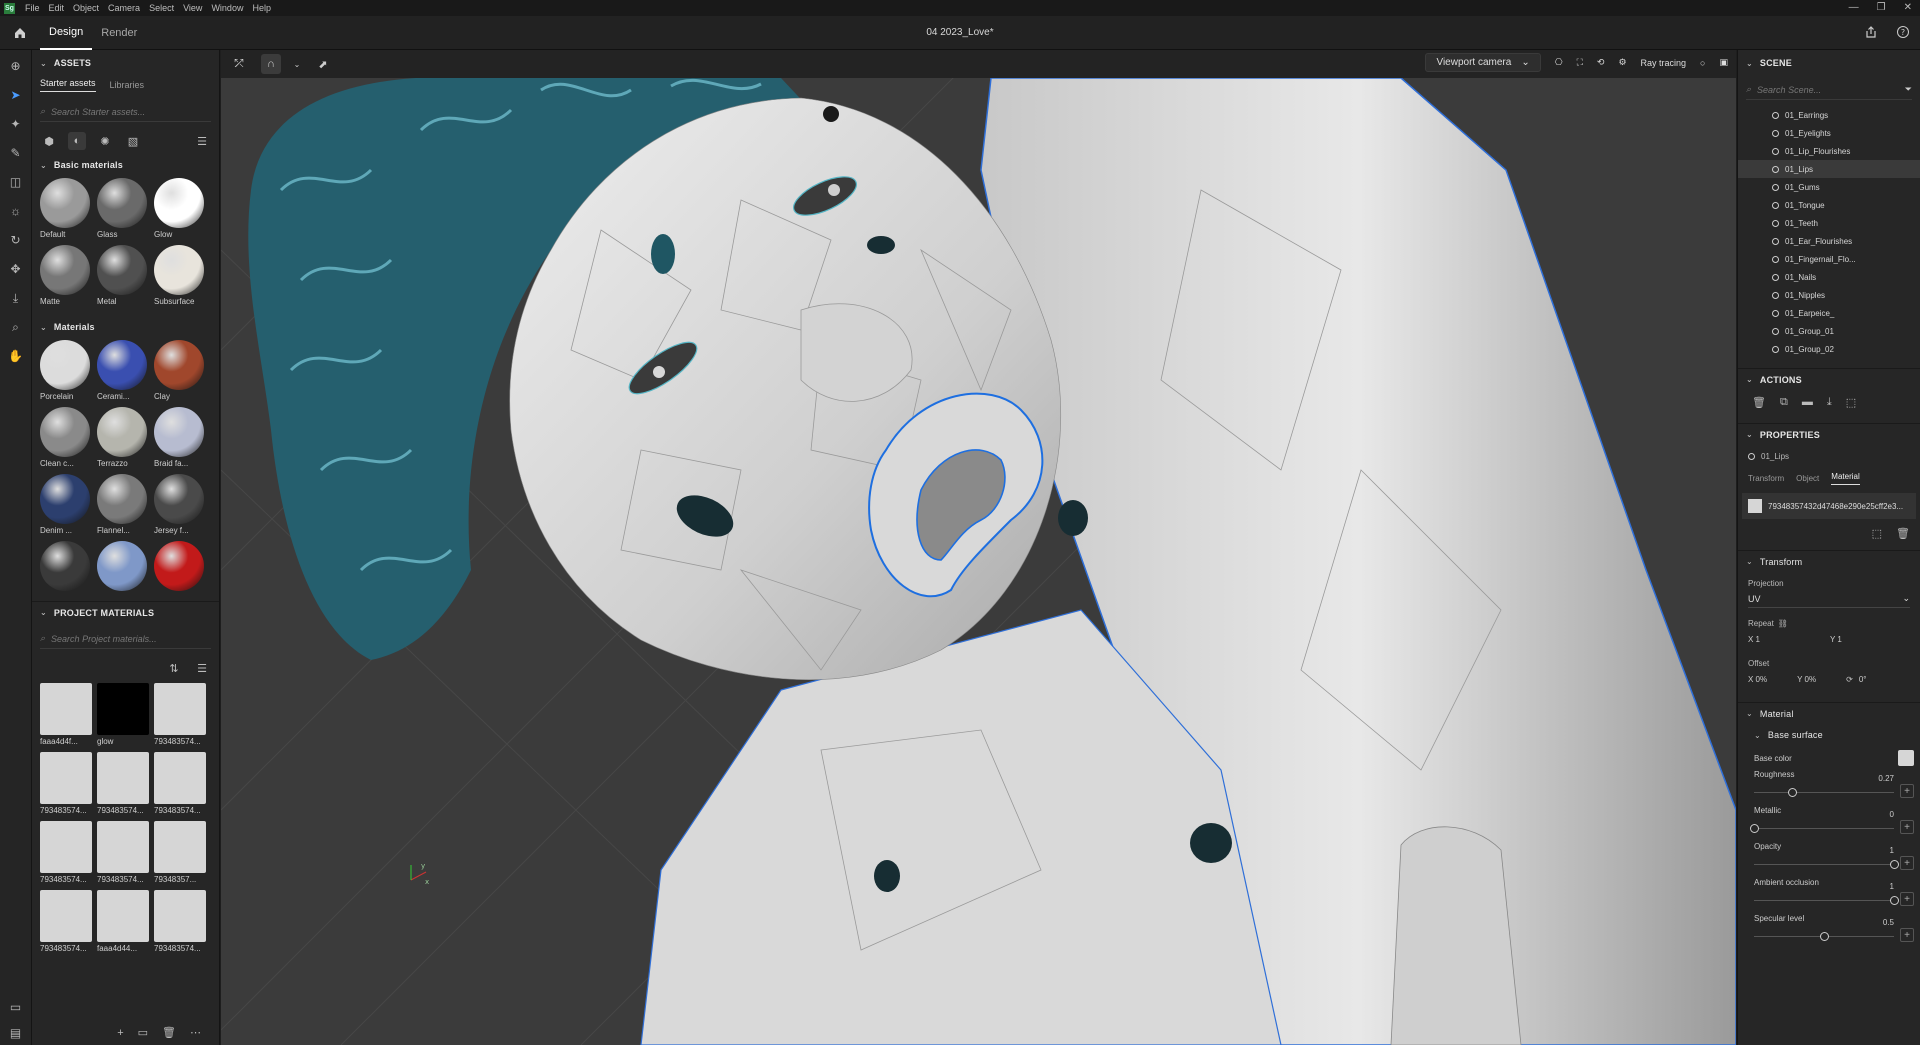 This screenshot has width=1920, height=1045. What do you see at coordinates (1559, 62) in the screenshot?
I see `camera-bookmark-icon: ⎔` at bounding box center [1559, 62].